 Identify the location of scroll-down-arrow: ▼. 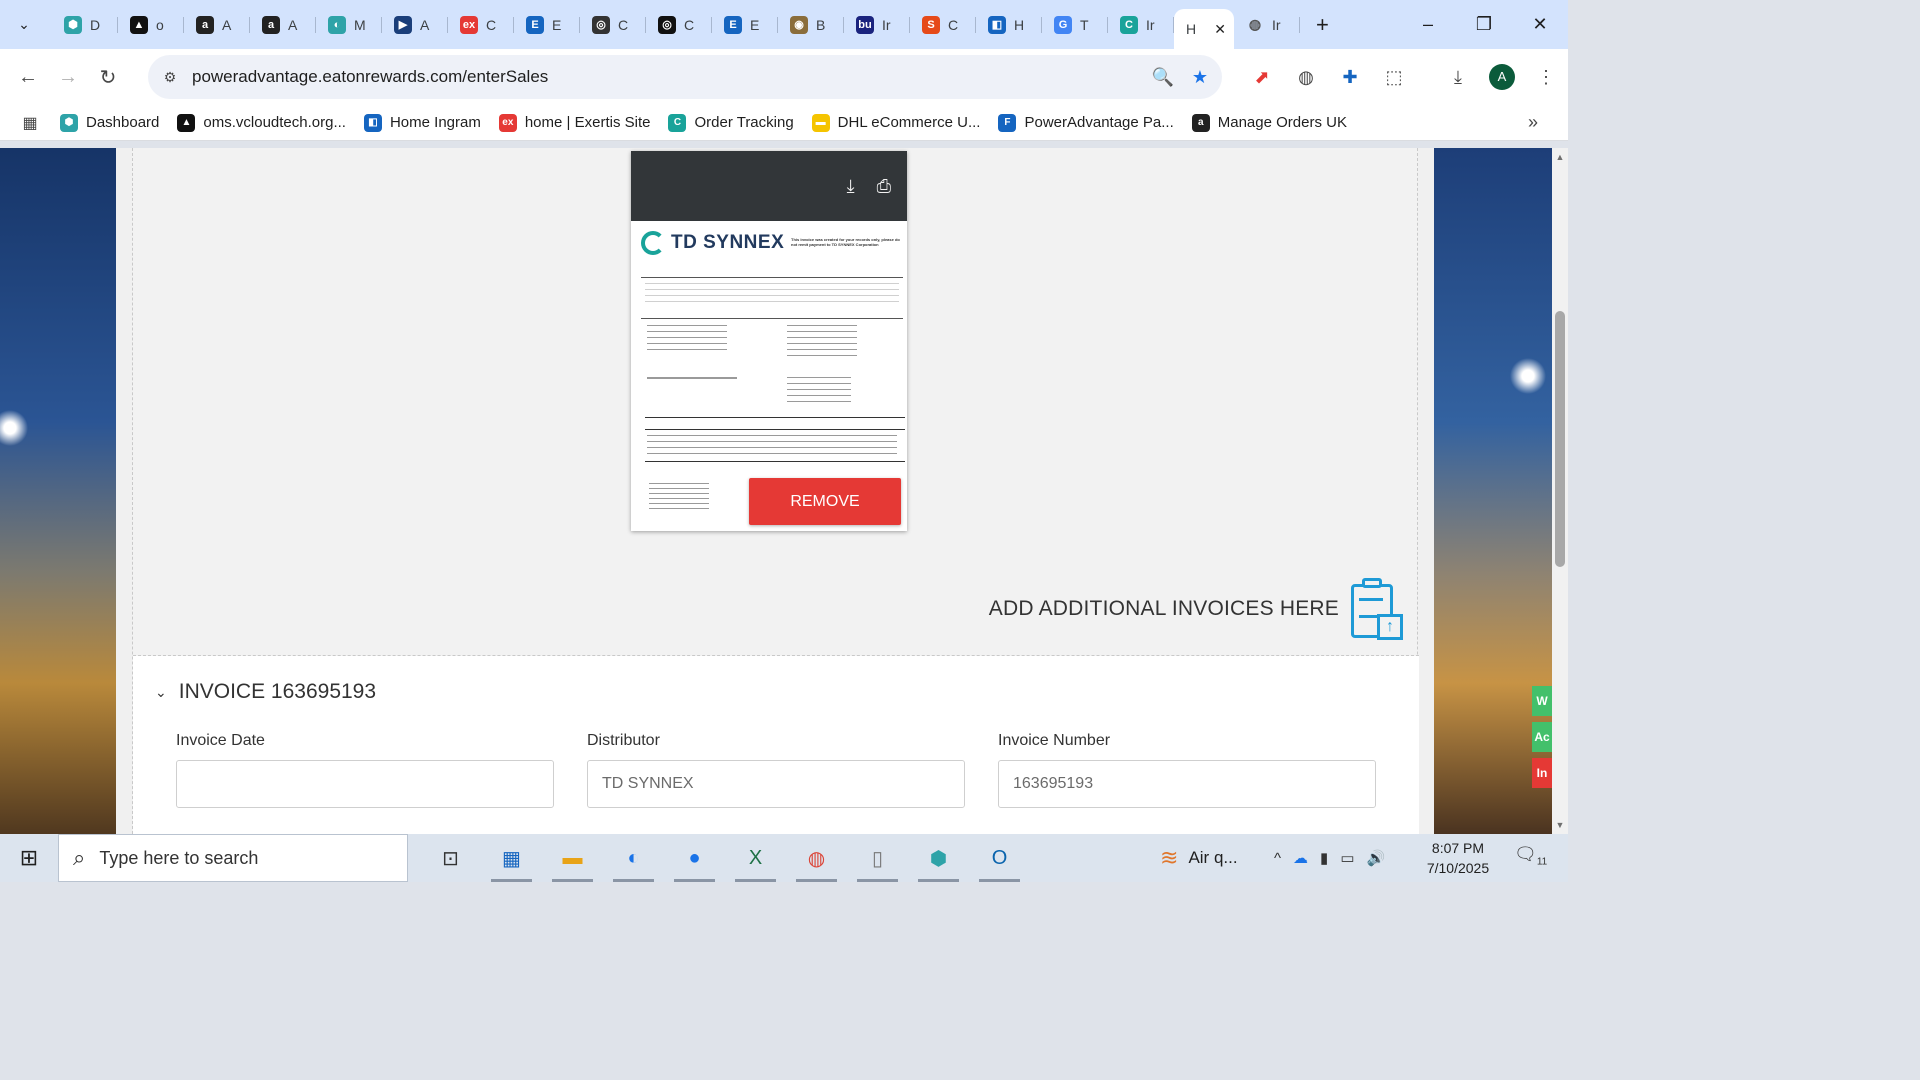
(1560, 825).